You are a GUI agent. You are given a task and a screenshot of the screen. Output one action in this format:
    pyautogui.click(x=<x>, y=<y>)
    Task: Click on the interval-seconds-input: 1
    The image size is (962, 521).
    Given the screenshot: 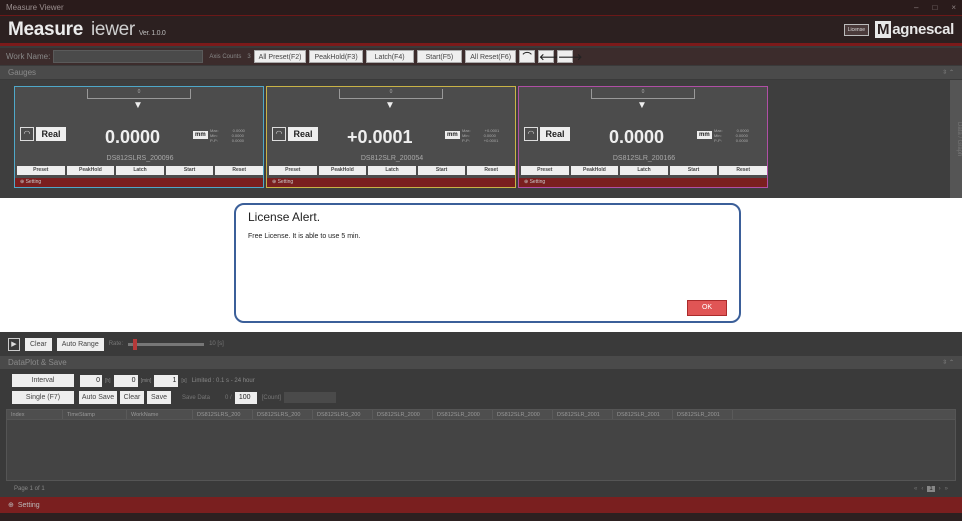 What is the action you would take?
    pyautogui.click(x=166, y=380)
    